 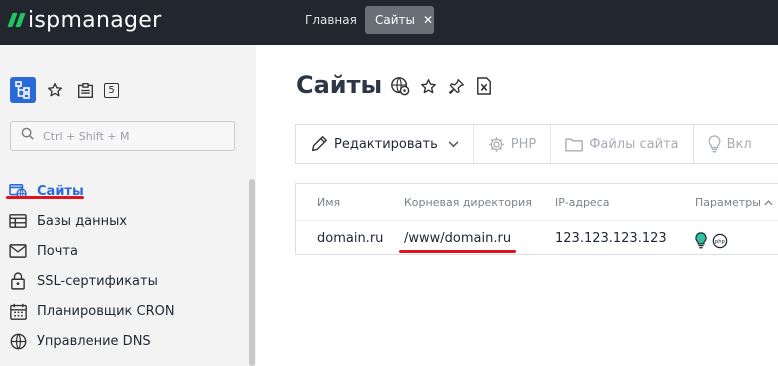 What do you see at coordinates (23, 90) in the screenshot?
I see `tree-icon` at bounding box center [23, 90].